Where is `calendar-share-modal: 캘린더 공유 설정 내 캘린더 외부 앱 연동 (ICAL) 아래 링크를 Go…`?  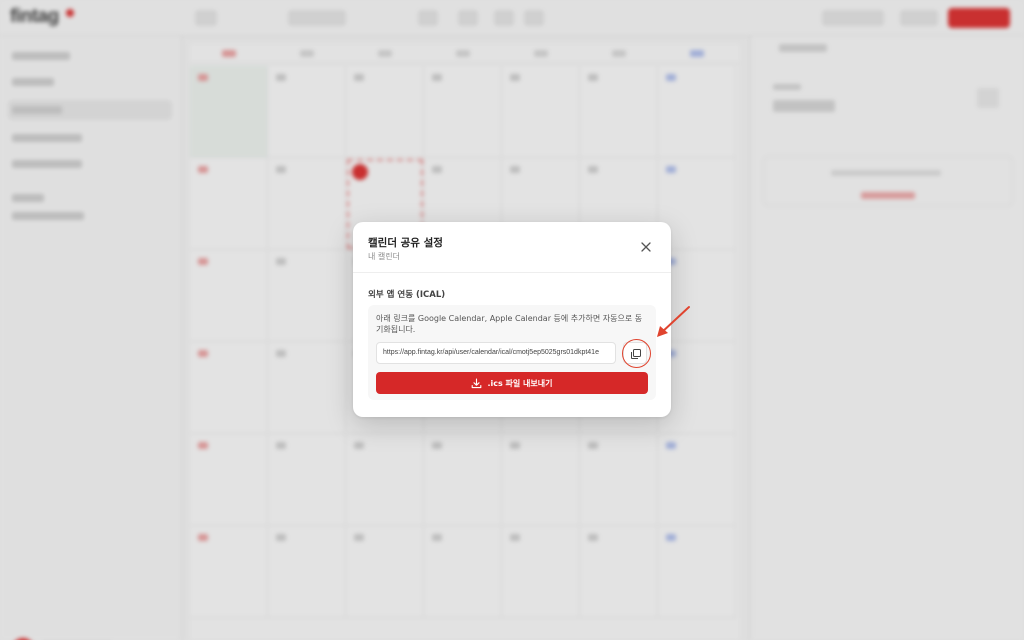 calendar-share-modal: 캘린더 공유 설정 내 캘린더 외부 앱 연동 (ICAL) 아래 링크를 Go… is located at coordinates (512, 319).